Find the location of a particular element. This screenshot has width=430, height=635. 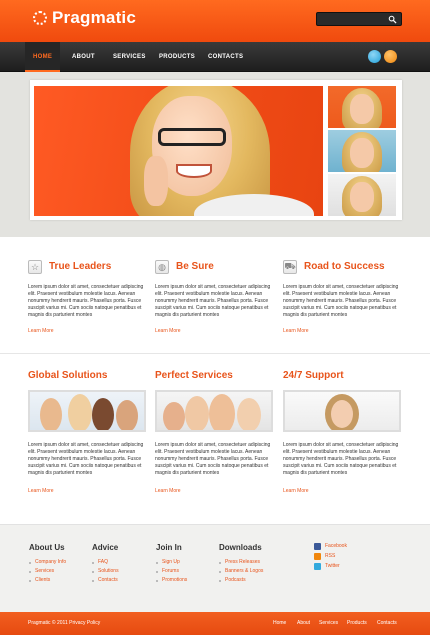

feature-title: Road to Success is located at coordinates (344, 266).